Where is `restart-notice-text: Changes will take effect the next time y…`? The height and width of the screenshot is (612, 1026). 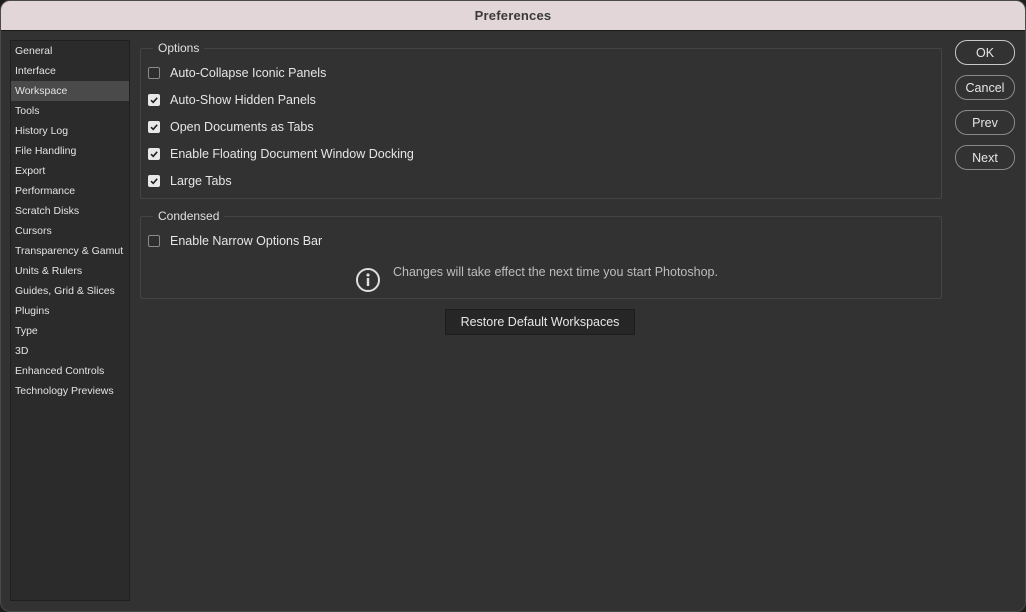 restart-notice-text: Changes will take effect the next time y… is located at coordinates (555, 272).